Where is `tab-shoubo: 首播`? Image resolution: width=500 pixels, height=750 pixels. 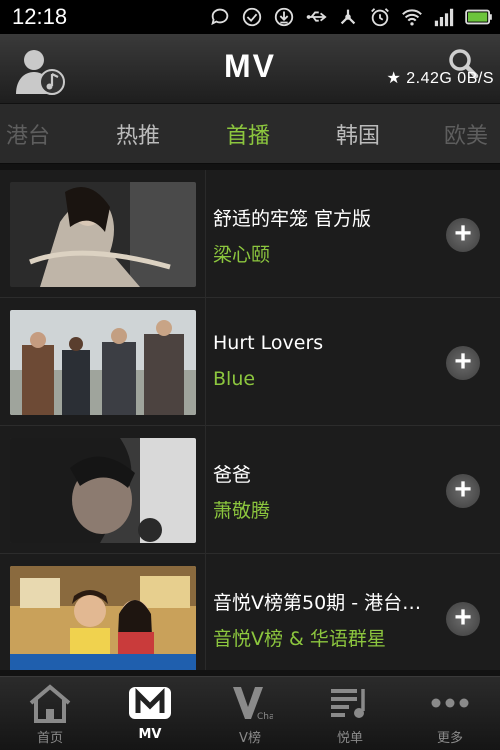 tab-shoubo: 首播 is located at coordinates (248, 134).